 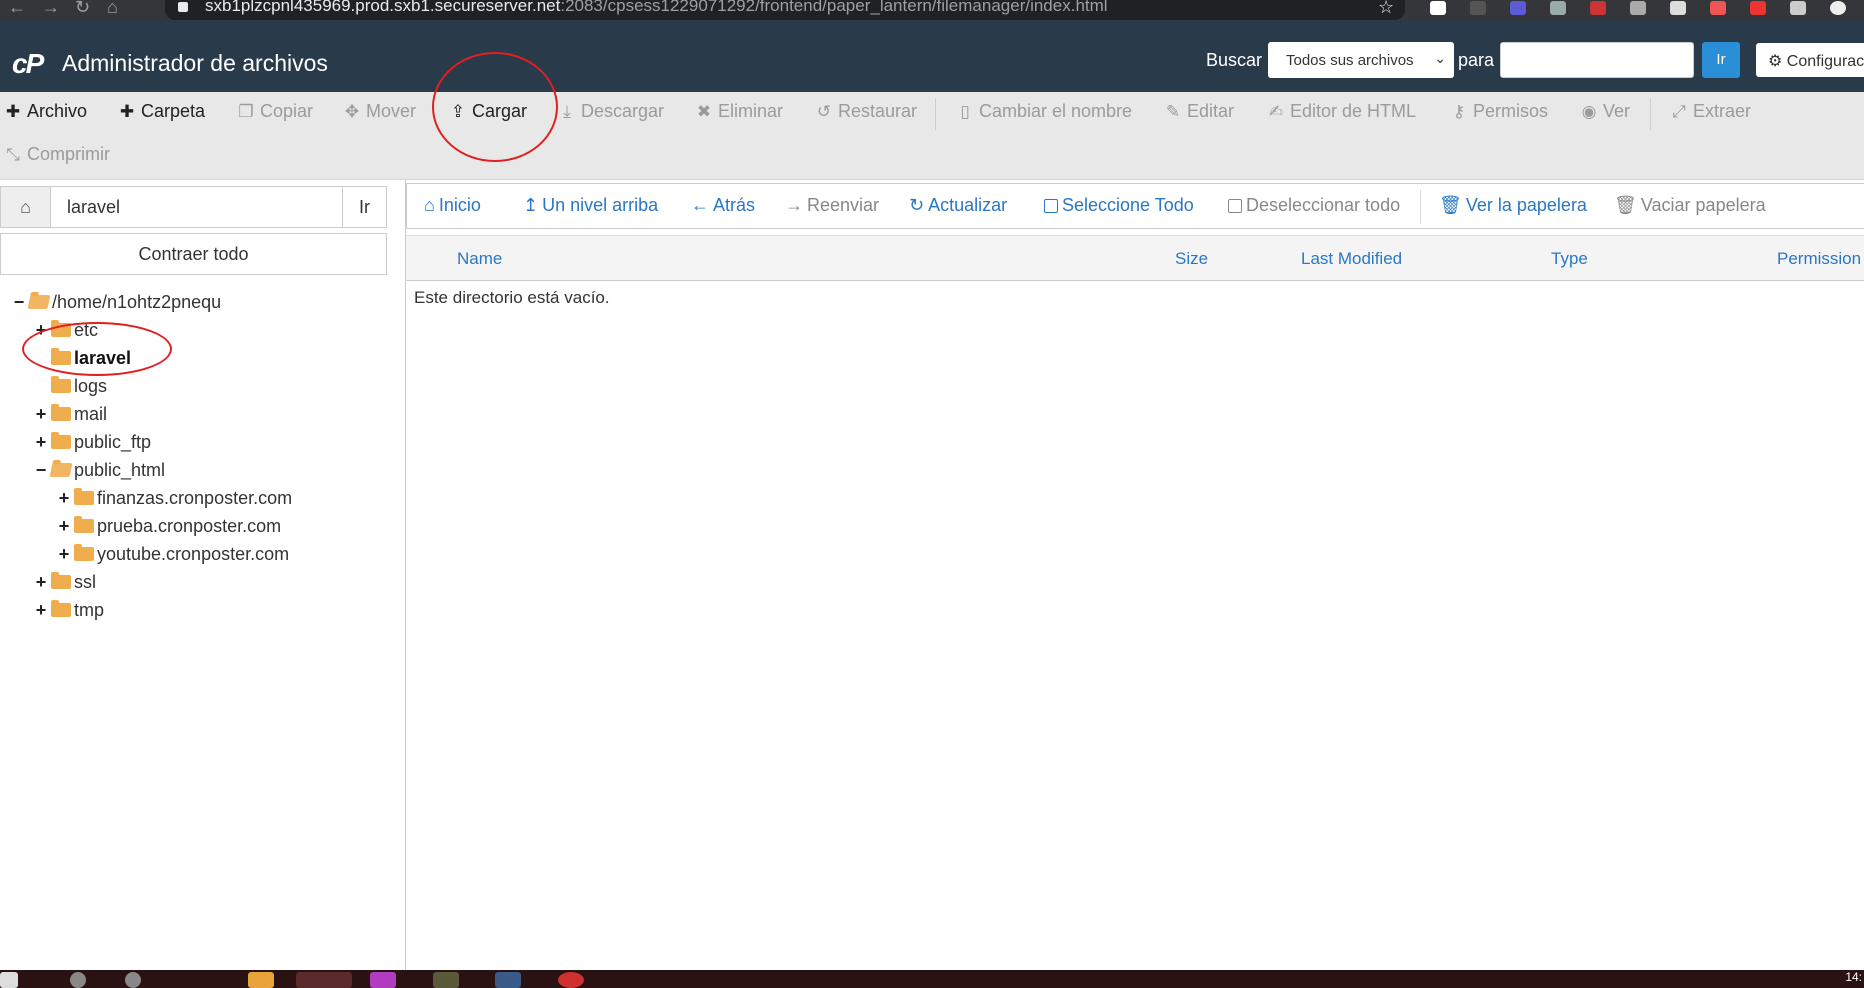 What do you see at coordinates (275, 111) in the screenshot?
I see `copy-button: ❐ Copiar` at bounding box center [275, 111].